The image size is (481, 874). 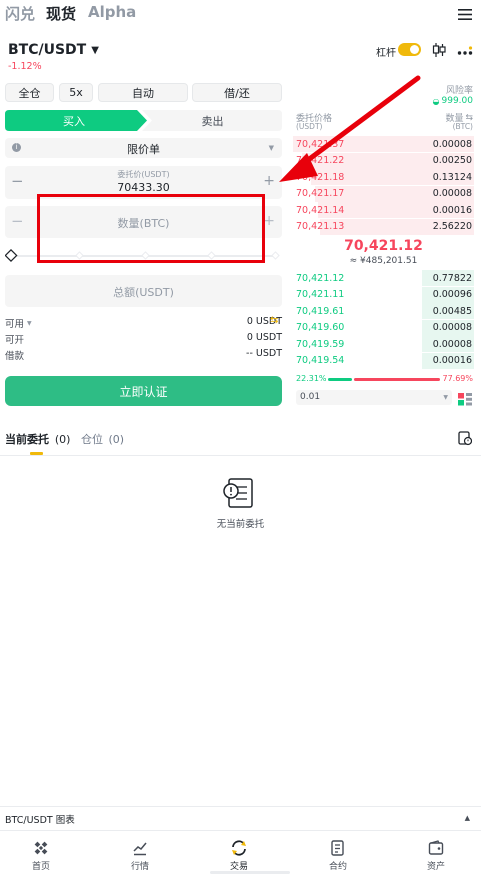 I want to click on buy-tab: 买入, so click(x=74, y=120).